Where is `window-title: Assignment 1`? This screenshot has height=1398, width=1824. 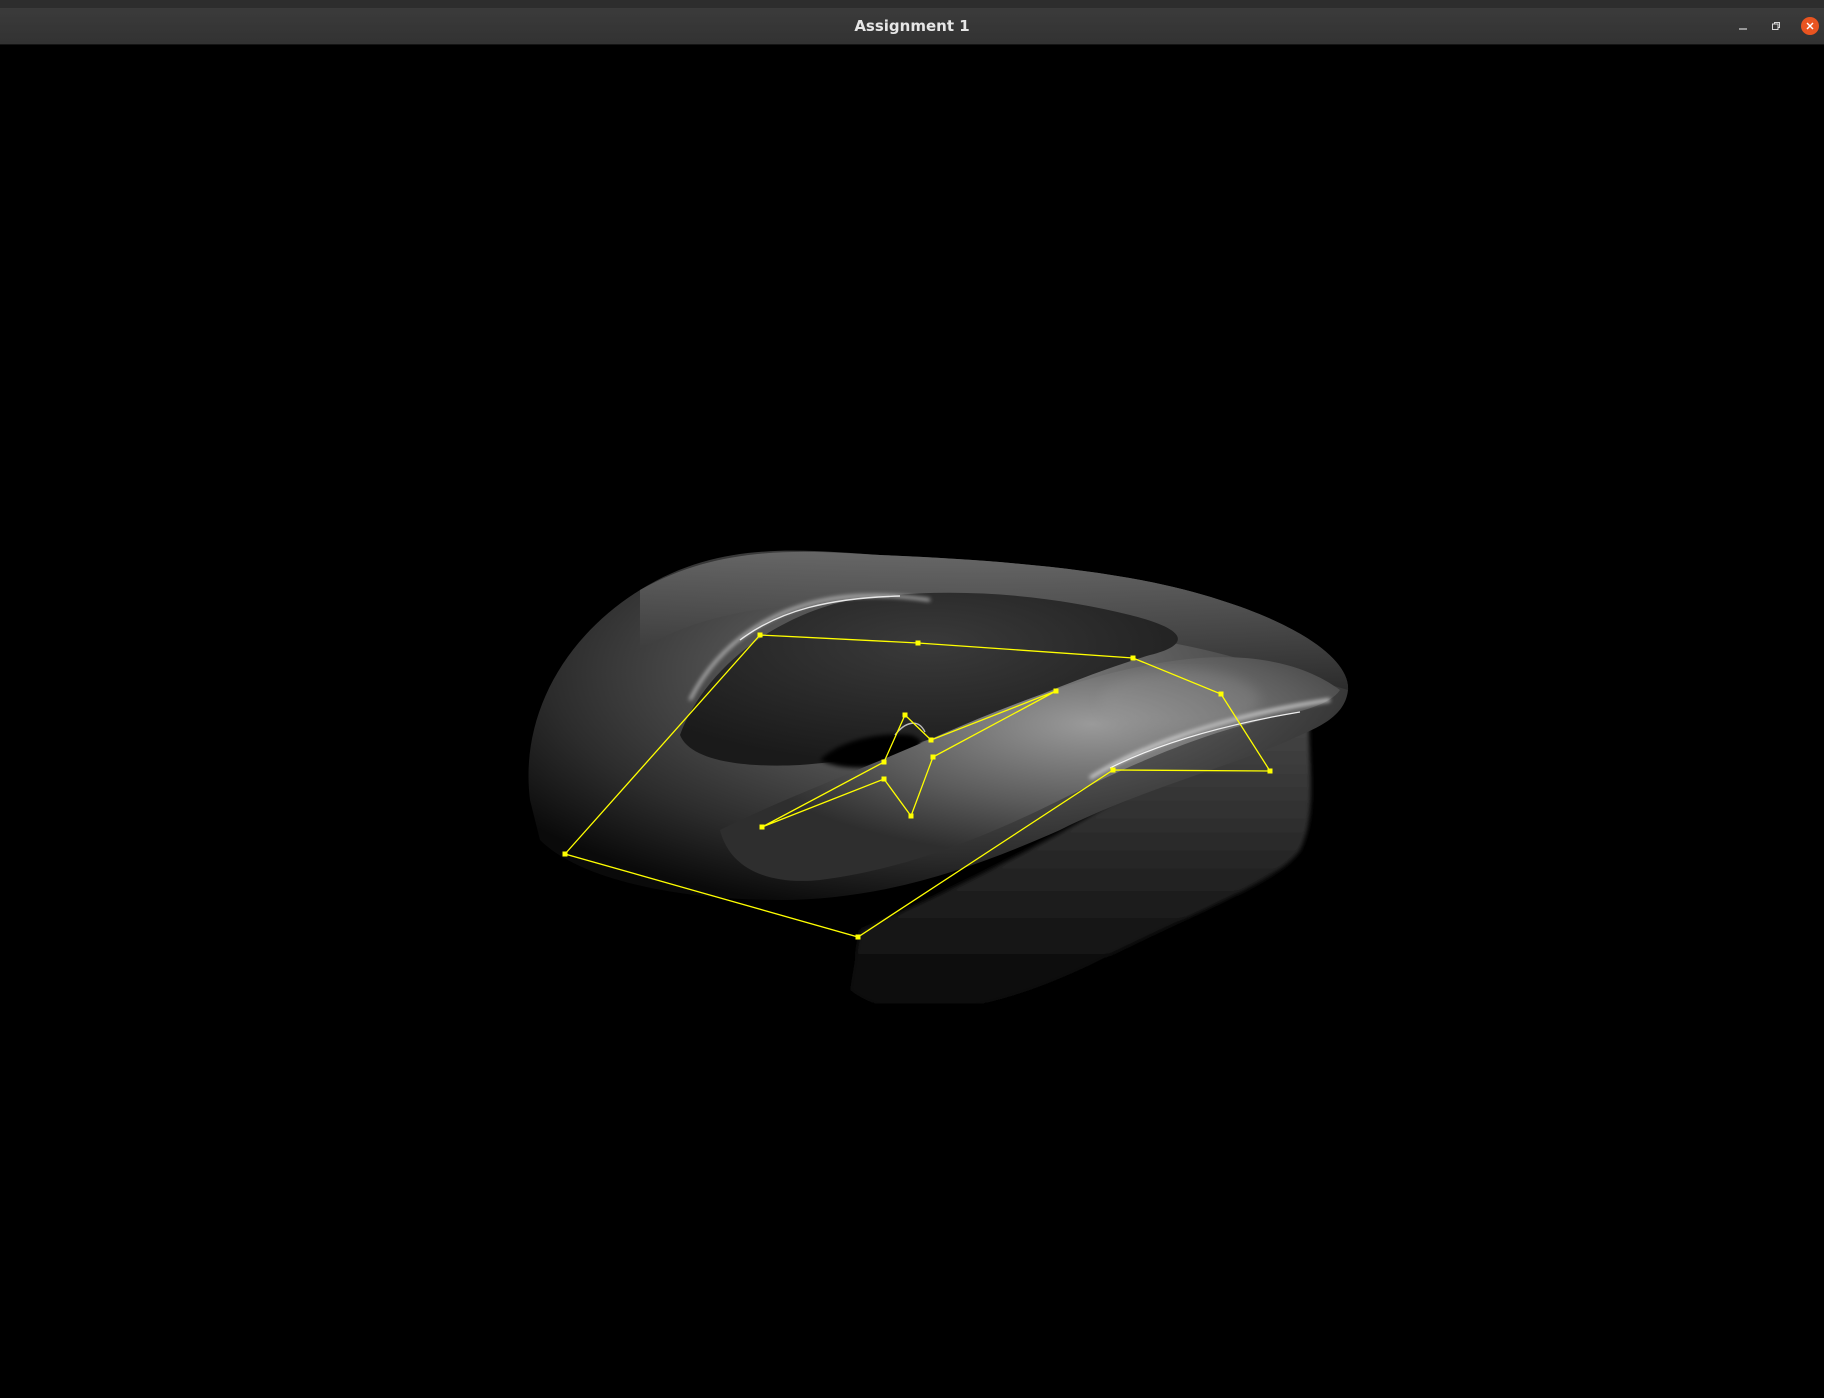 window-title: Assignment 1 is located at coordinates (912, 26).